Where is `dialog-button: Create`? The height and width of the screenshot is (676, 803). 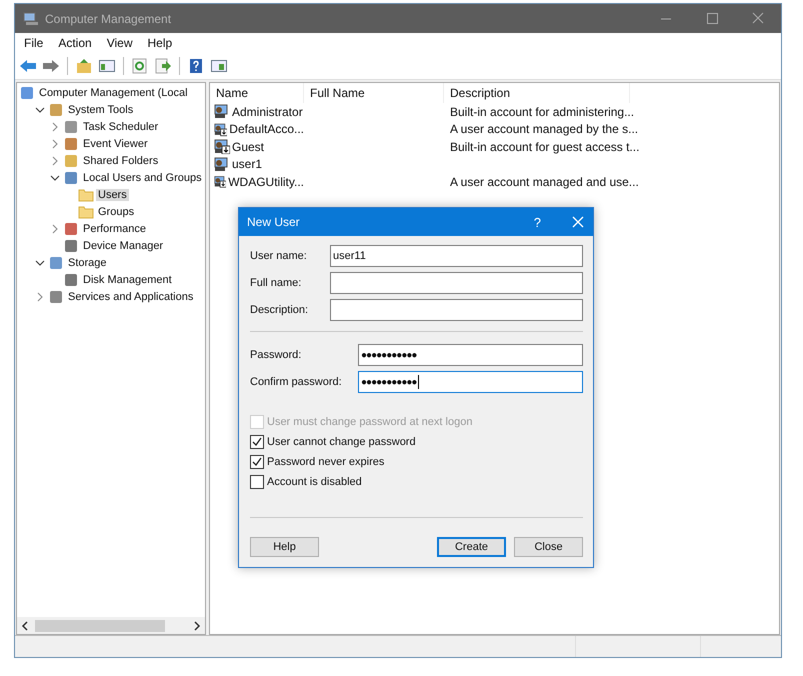 dialog-button: Create is located at coordinates (471, 547).